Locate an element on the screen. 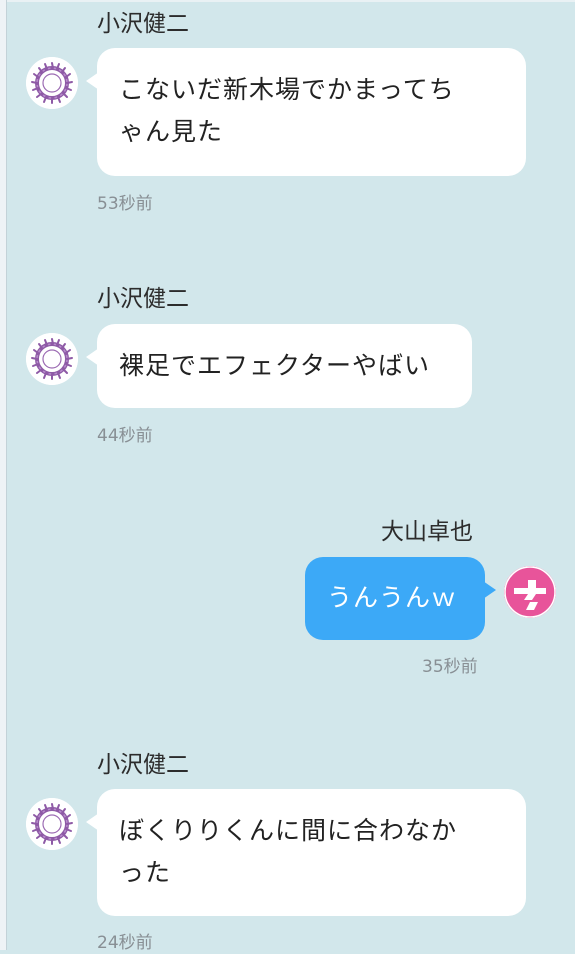  pink-logo-icon is located at coordinates (530, 592).